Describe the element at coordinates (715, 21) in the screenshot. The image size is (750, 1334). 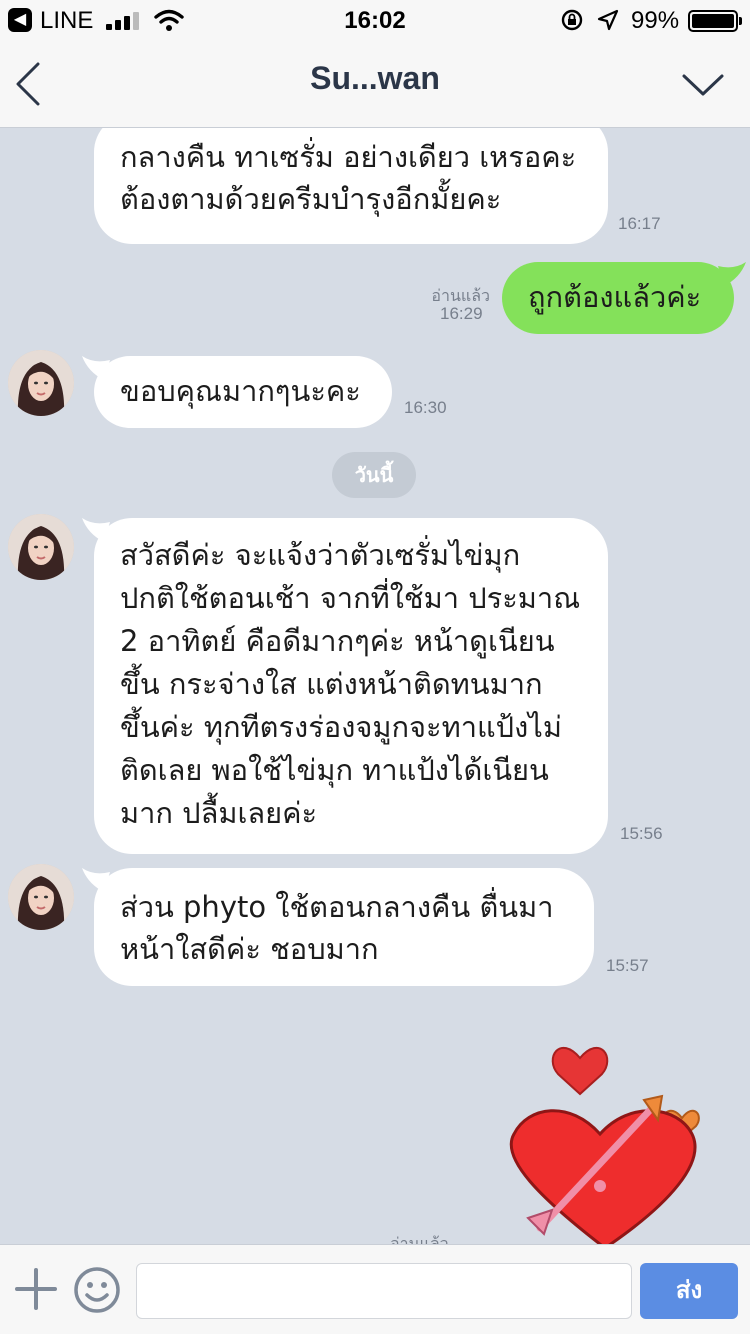
I see `battery-icon` at that location.